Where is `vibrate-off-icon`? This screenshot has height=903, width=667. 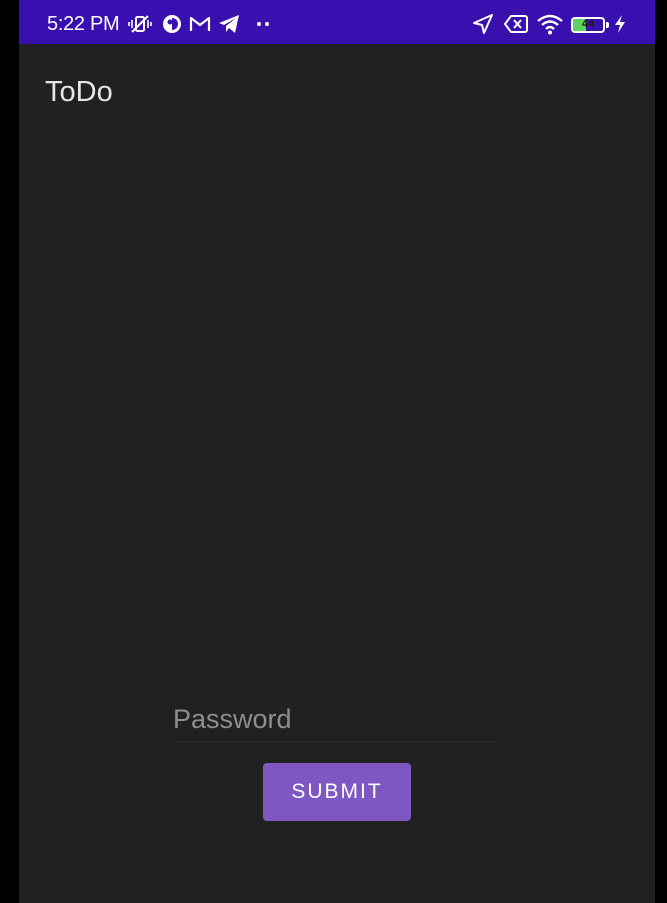
vibrate-off-icon is located at coordinates (140, 24).